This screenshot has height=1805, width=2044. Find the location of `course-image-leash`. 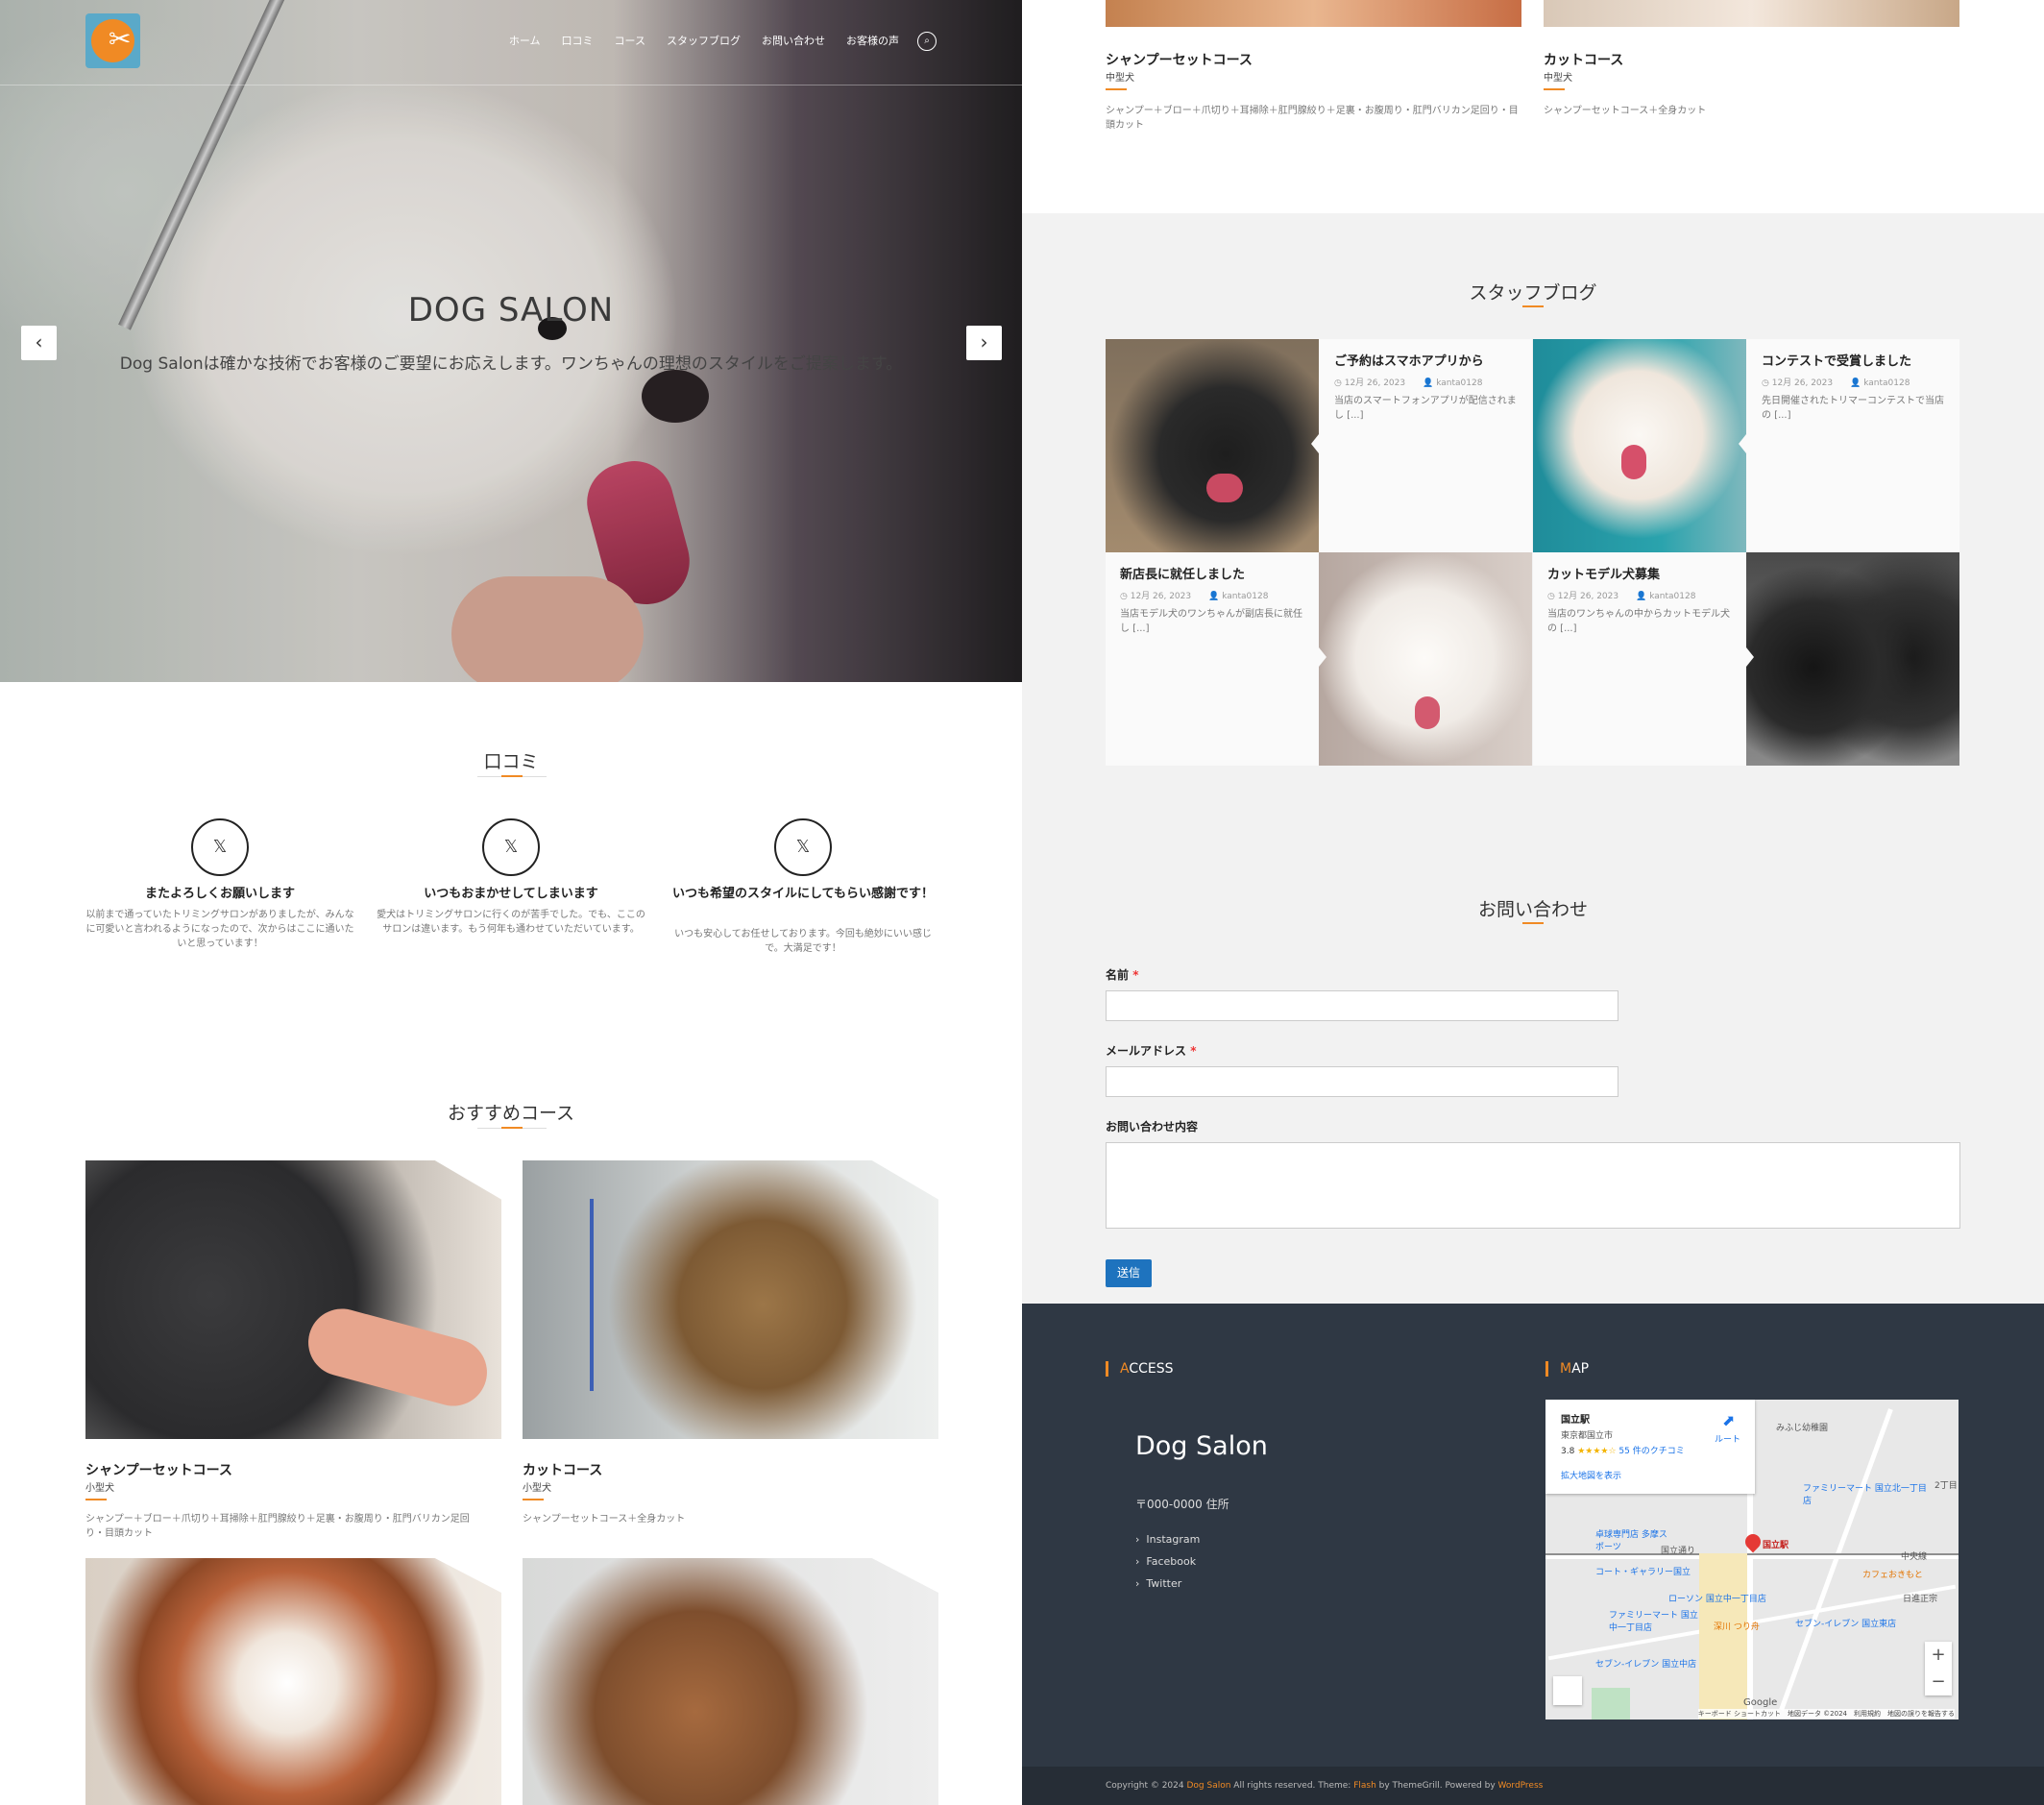

course-image-leash is located at coordinates (592, 1295).